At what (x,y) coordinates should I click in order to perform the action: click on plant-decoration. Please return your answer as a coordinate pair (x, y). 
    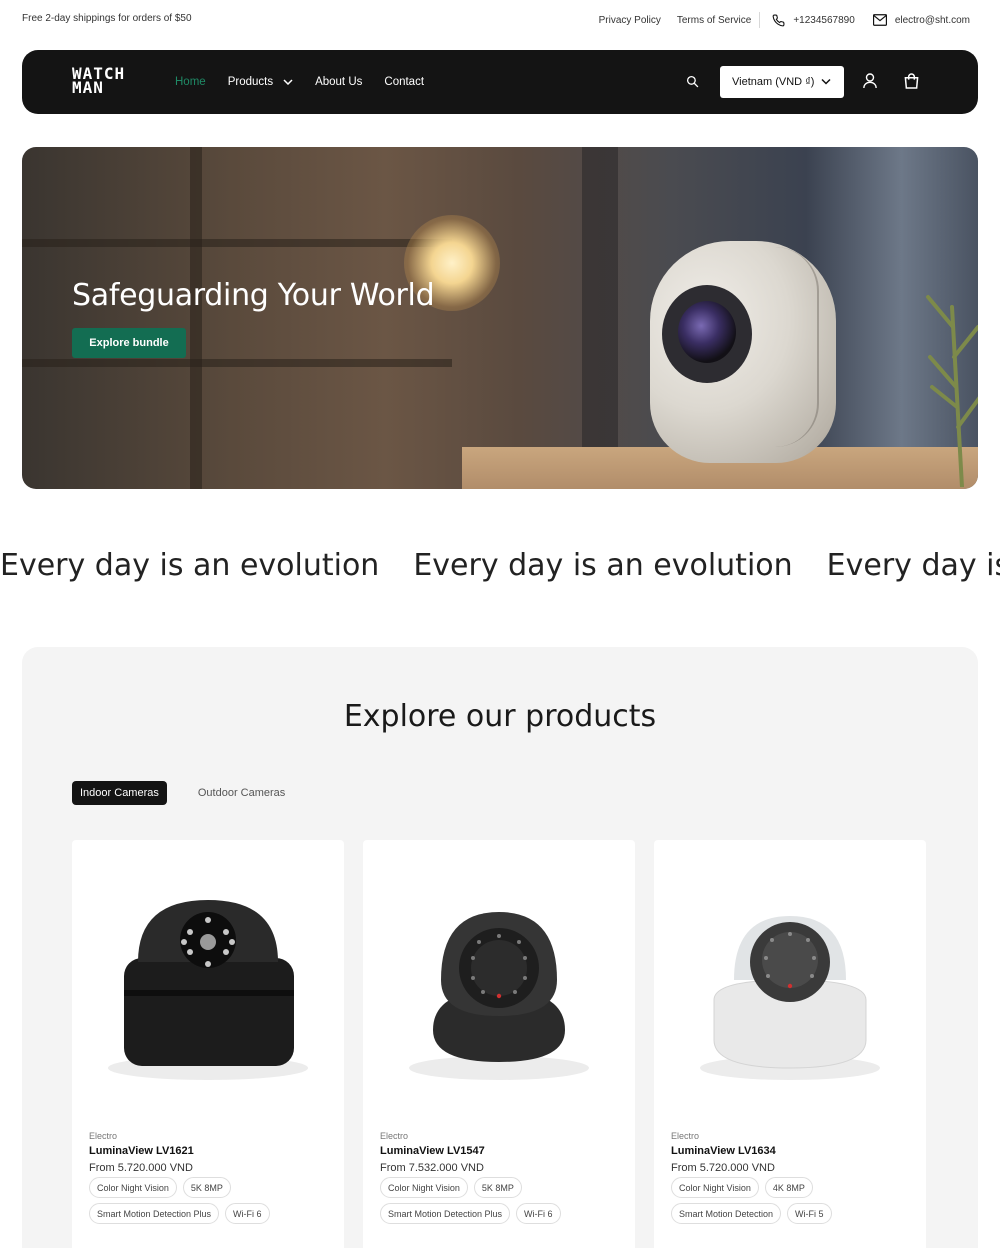
    Looking at the image, I should click on (952, 391).